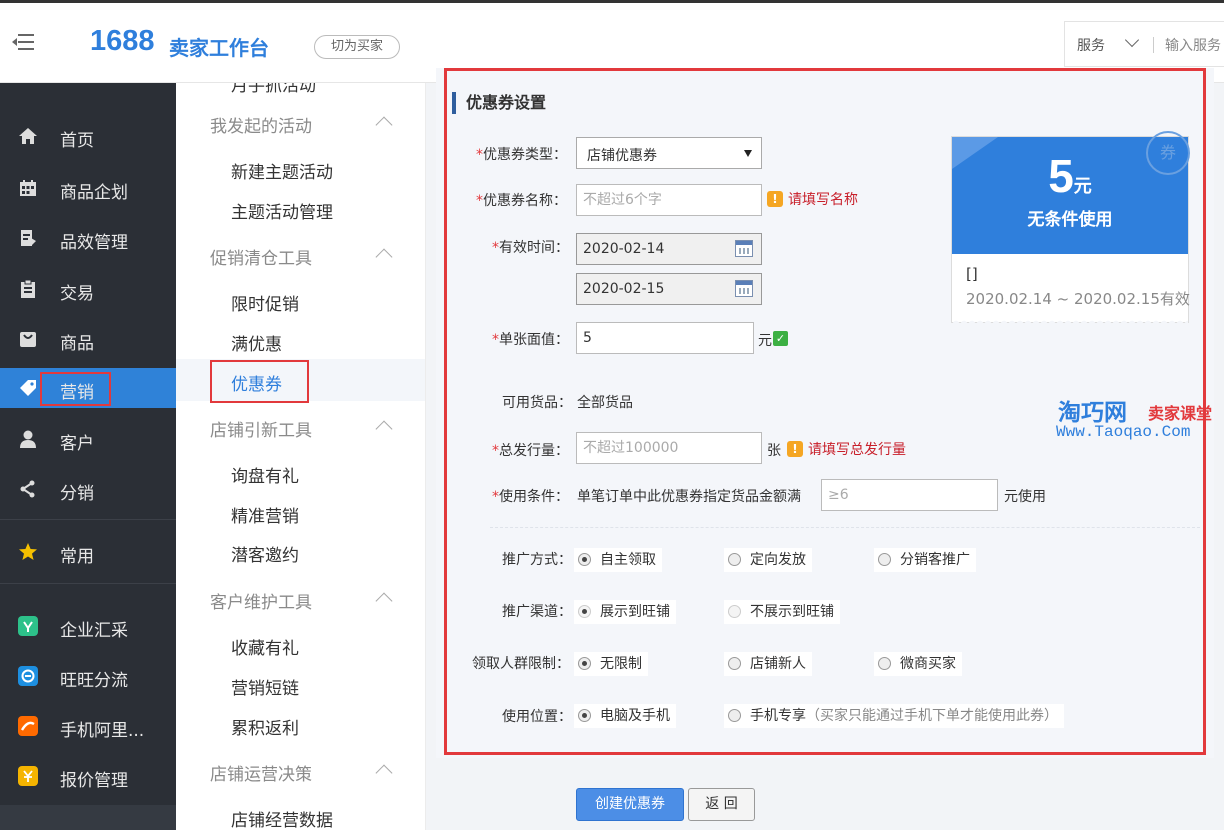 The width and height of the screenshot is (1224, 830). I want to click on sidebar-item-label: 分销, so click(77, 494).